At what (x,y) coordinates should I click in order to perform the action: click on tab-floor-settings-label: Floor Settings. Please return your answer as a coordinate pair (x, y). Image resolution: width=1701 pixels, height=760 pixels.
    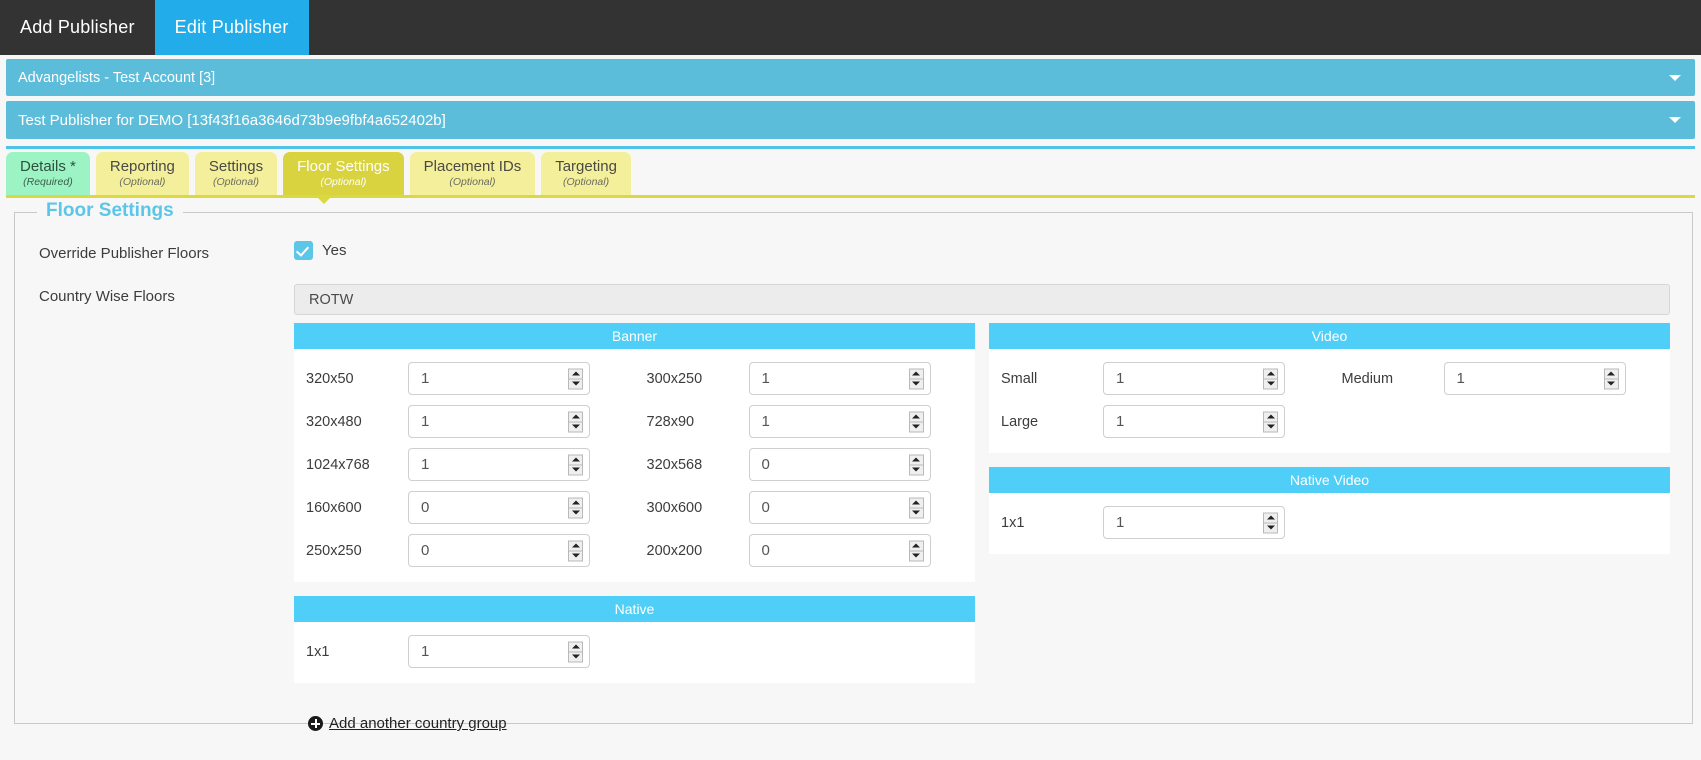
    Looking at the image, I should click on (343, 166).